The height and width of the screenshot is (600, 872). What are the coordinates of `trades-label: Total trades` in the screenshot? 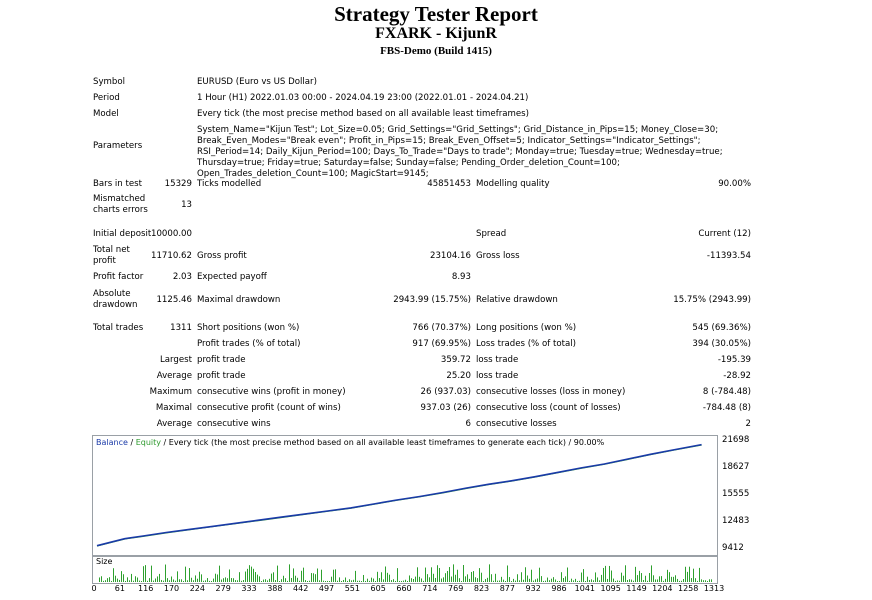 It's located at (118, 328).